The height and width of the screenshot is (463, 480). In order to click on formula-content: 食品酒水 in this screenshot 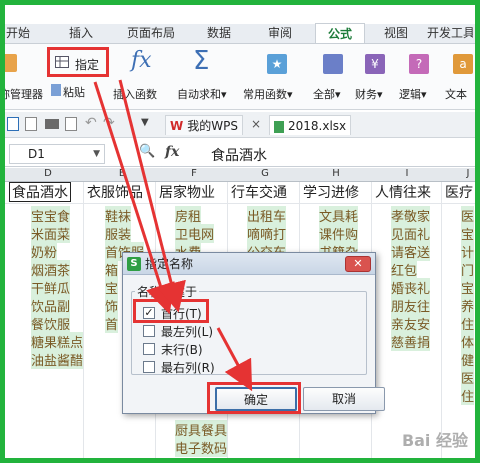, I will do `click(239, 155)`.